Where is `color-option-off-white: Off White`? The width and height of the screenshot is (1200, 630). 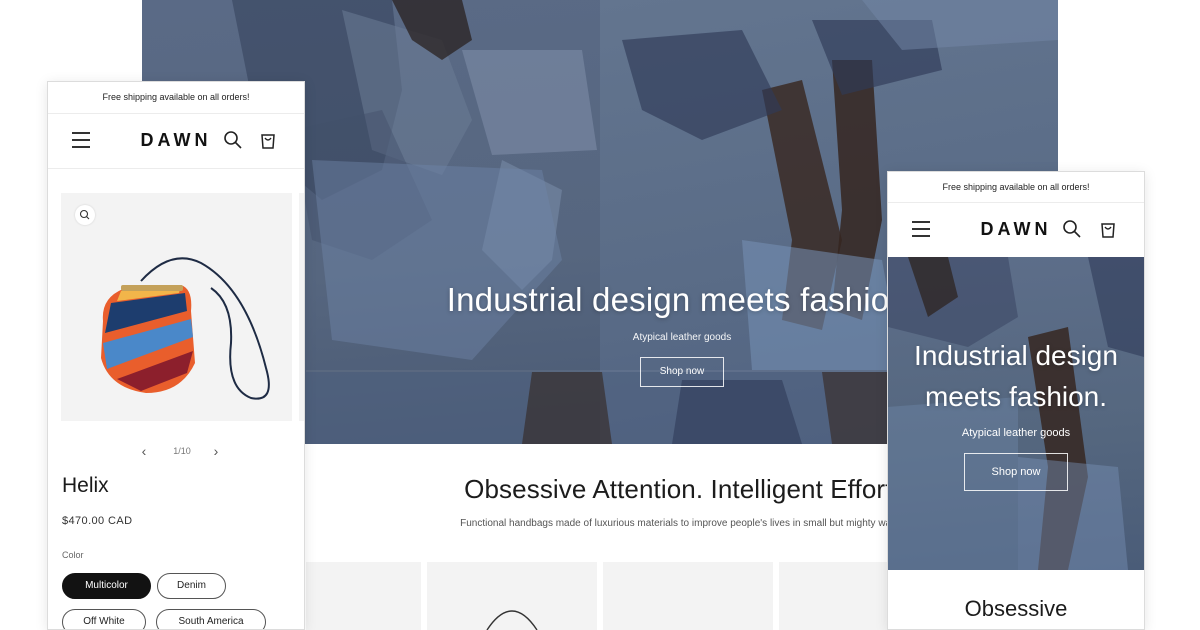 color-option-off-white: Off White is located at coordinates (104, 619).